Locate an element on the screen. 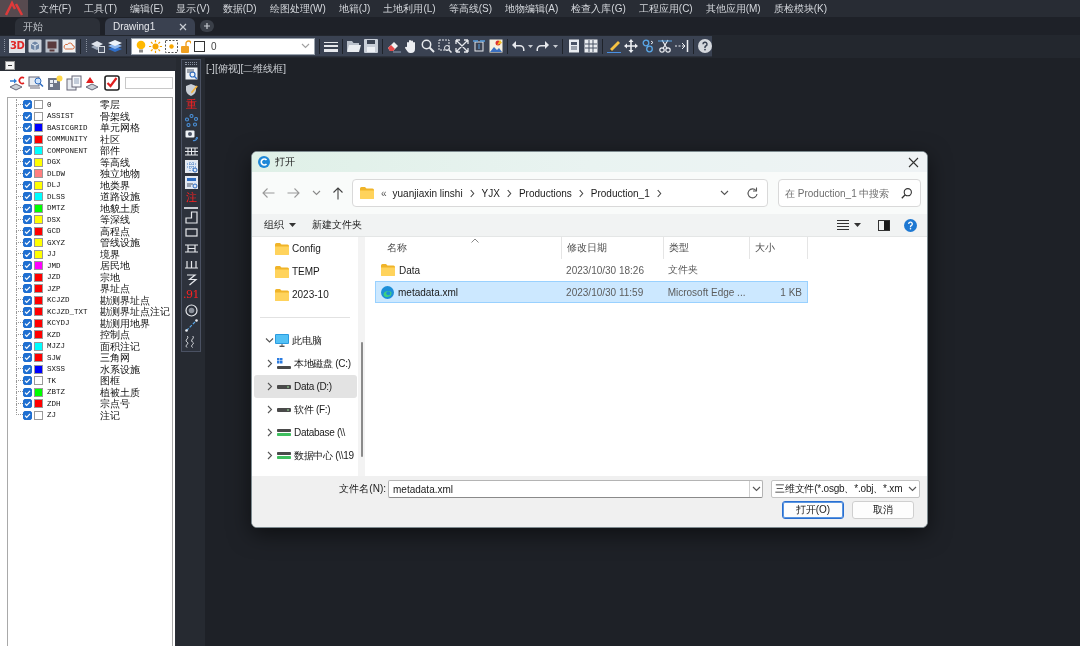 This screenshot has width=1080, height=646. layers-icon is located at coordinates (115, 46).